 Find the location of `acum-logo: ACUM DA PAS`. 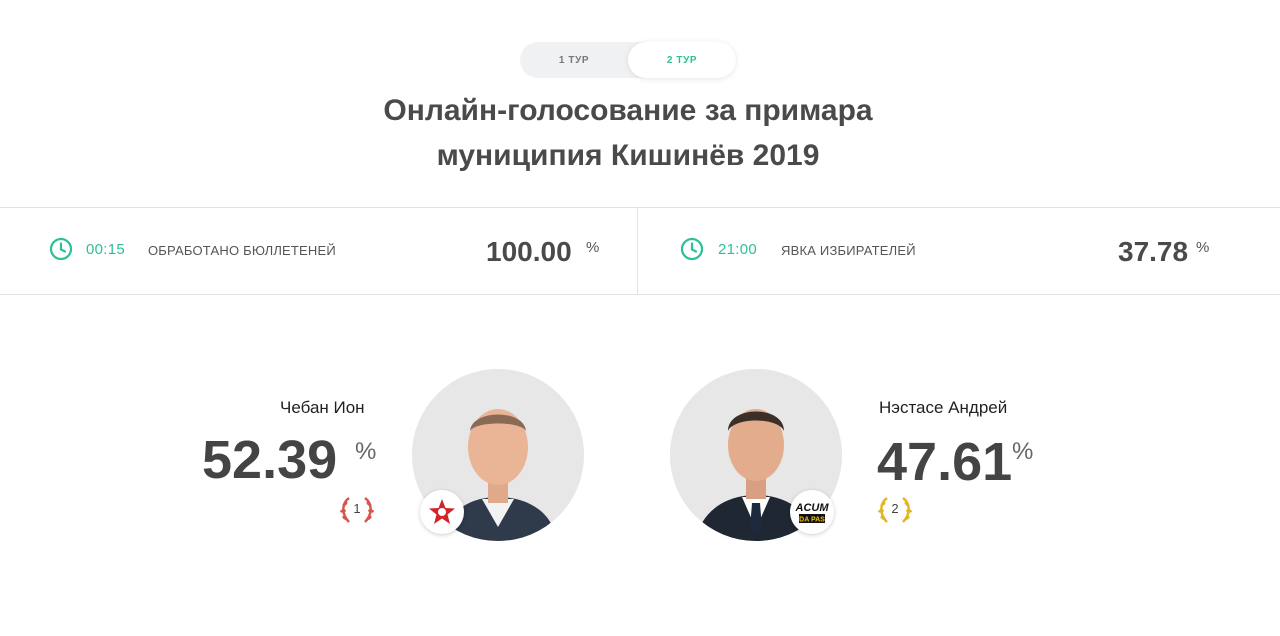

acum-logo: ACUM DA PAS is located at coordinates (812, 513).